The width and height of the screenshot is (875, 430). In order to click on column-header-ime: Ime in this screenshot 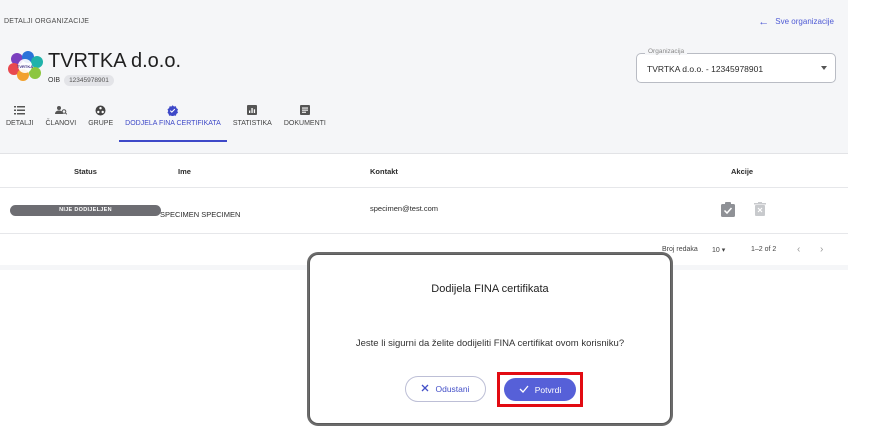, I will do `click(184, 171)`.